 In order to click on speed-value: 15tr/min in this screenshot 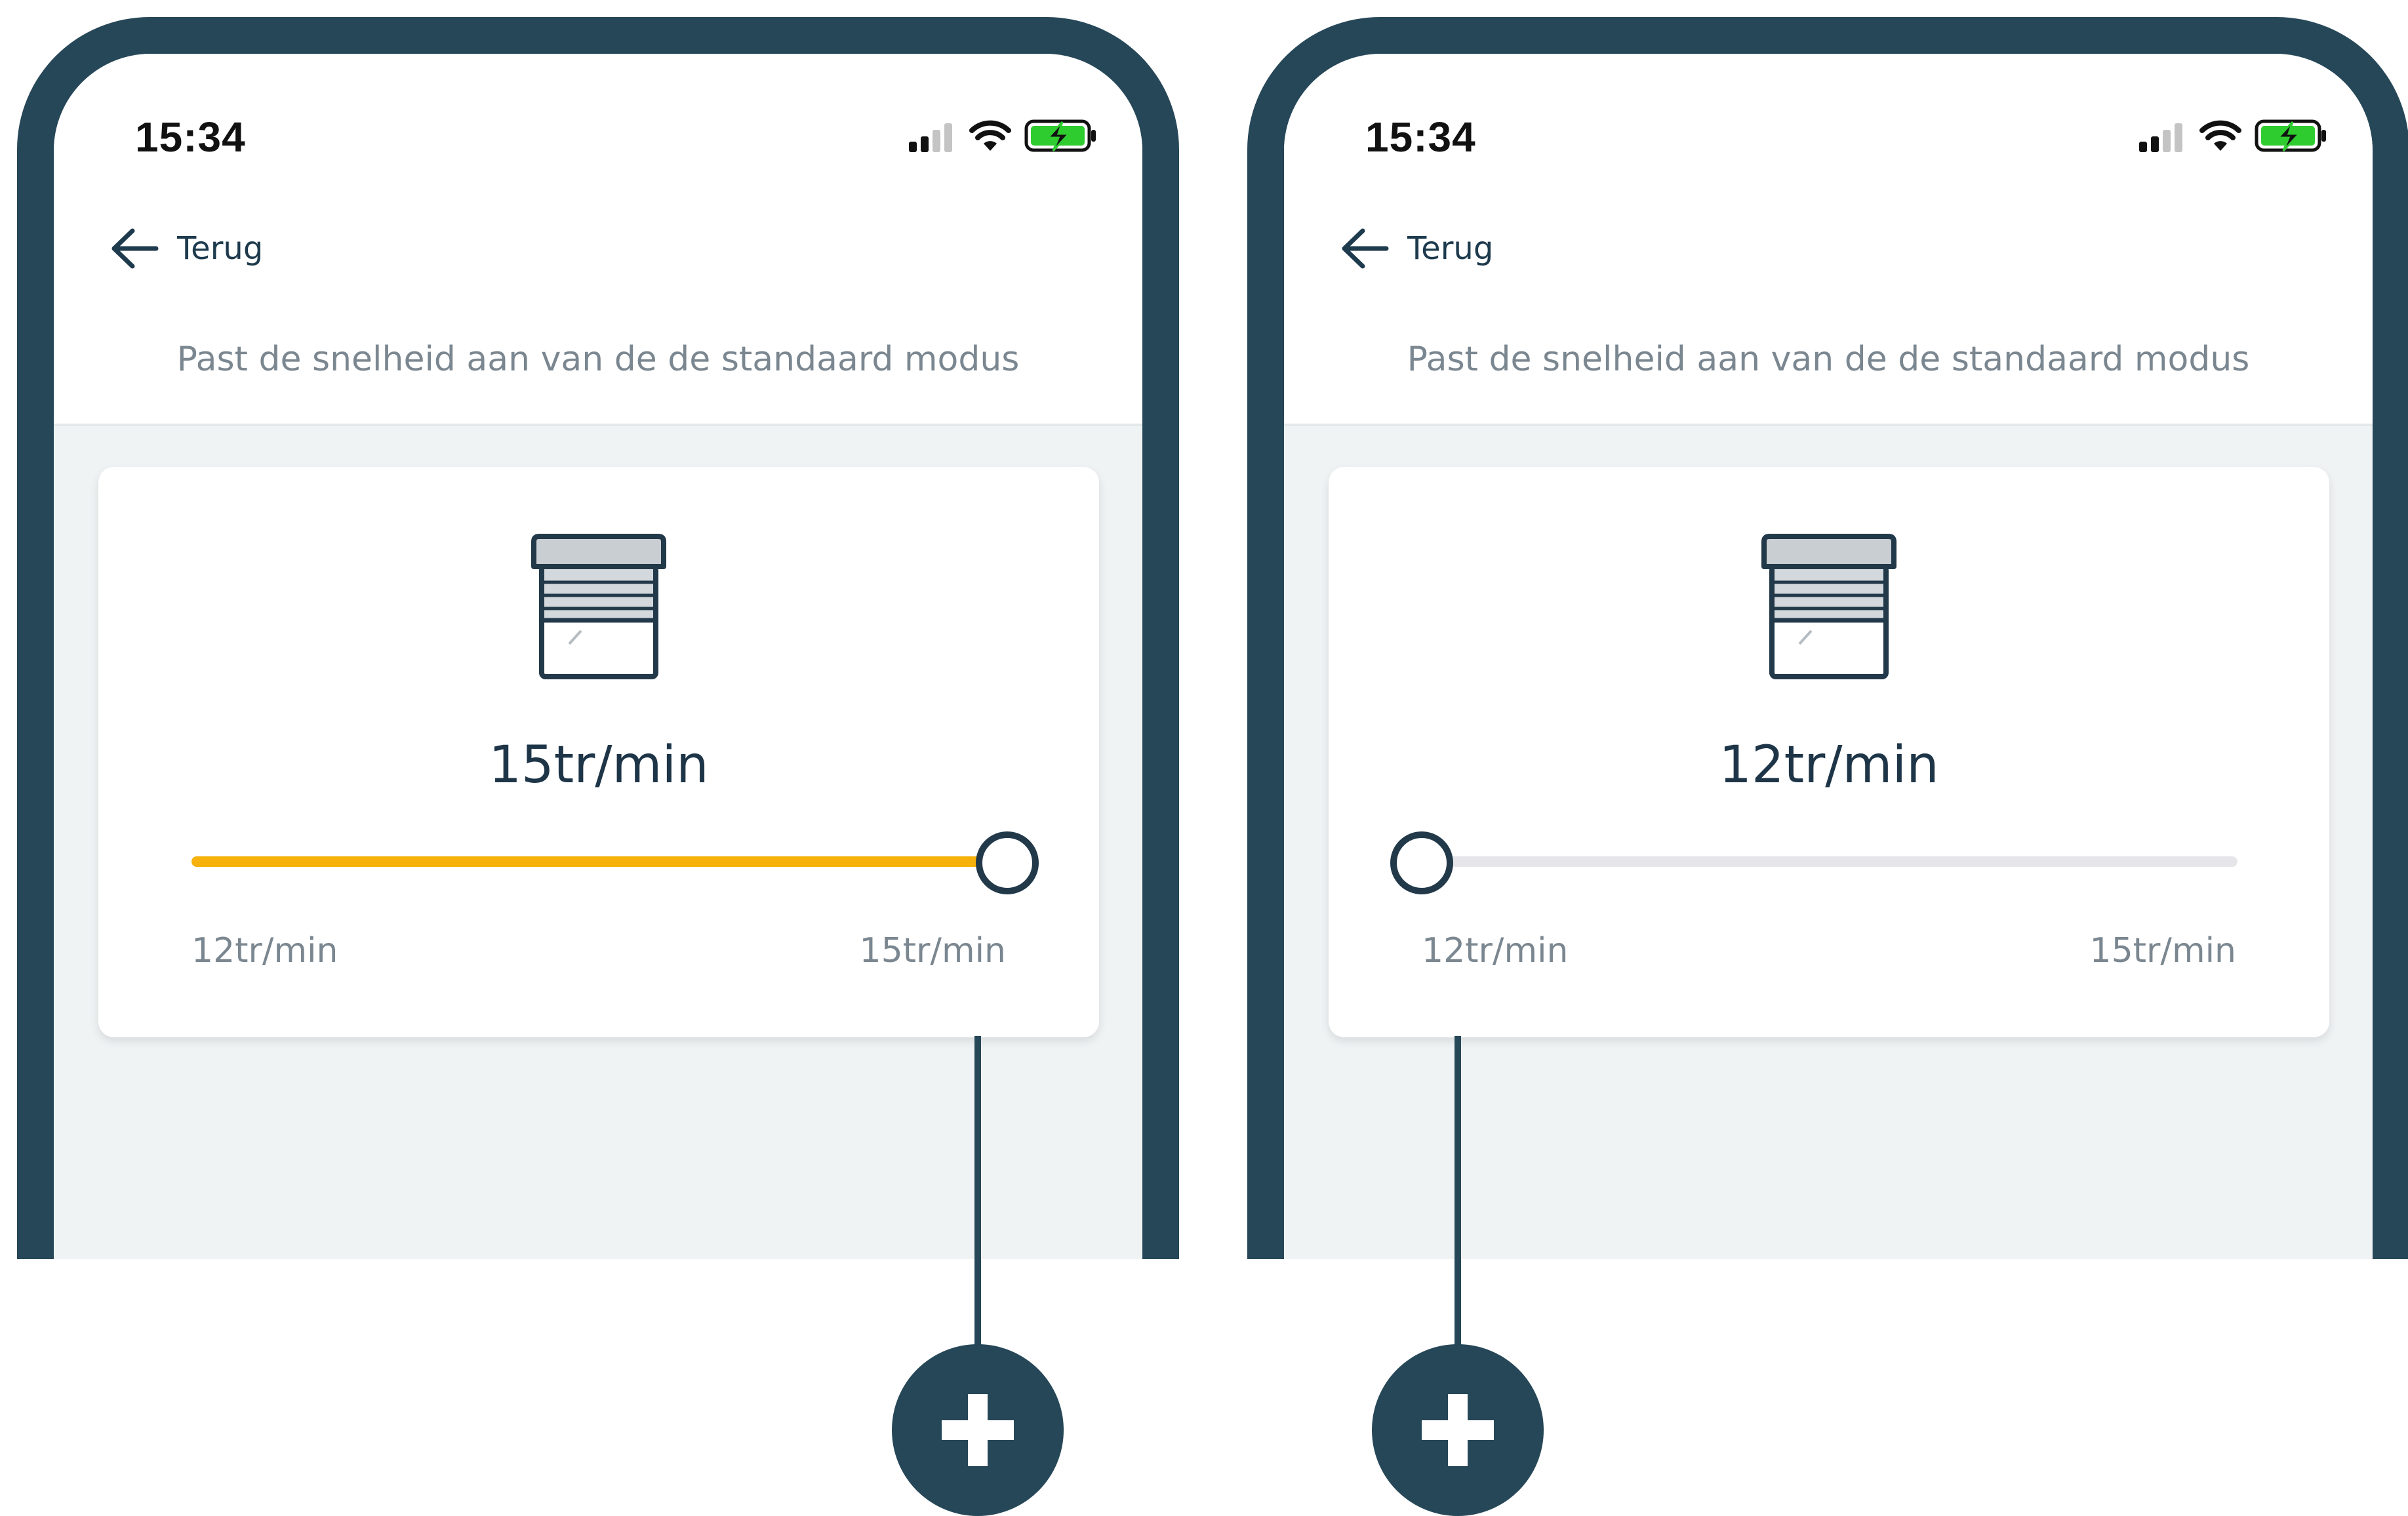, I will do `click(599, 766)`.